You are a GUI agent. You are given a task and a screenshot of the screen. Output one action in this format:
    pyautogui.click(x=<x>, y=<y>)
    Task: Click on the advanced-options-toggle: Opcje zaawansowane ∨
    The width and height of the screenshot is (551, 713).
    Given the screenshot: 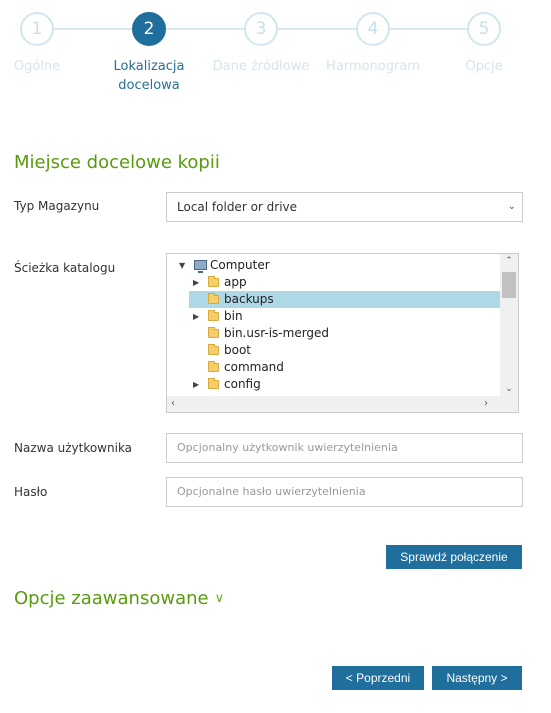 What is the action you would take?
    pyautogui.click(x=119, y=598)
    